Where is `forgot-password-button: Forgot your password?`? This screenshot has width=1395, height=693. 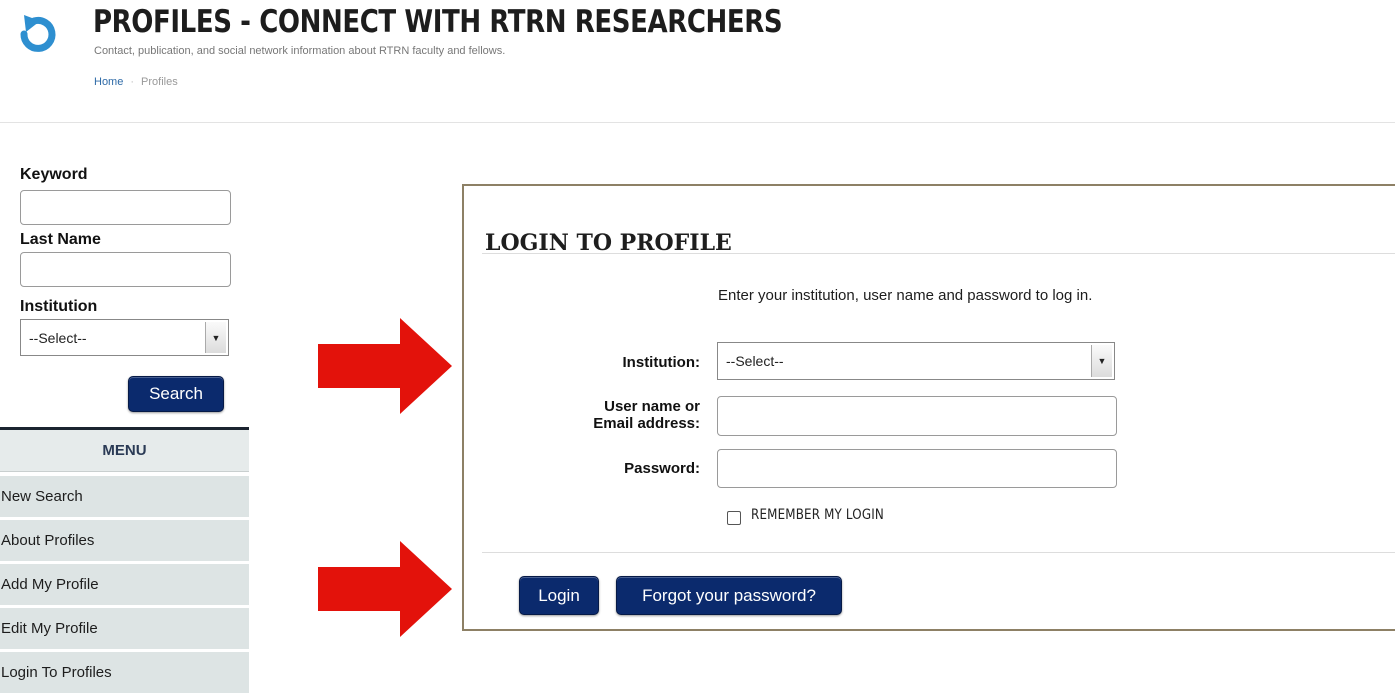 forgot-password-button: Forgot your password? is located at coordinates (729, 595).